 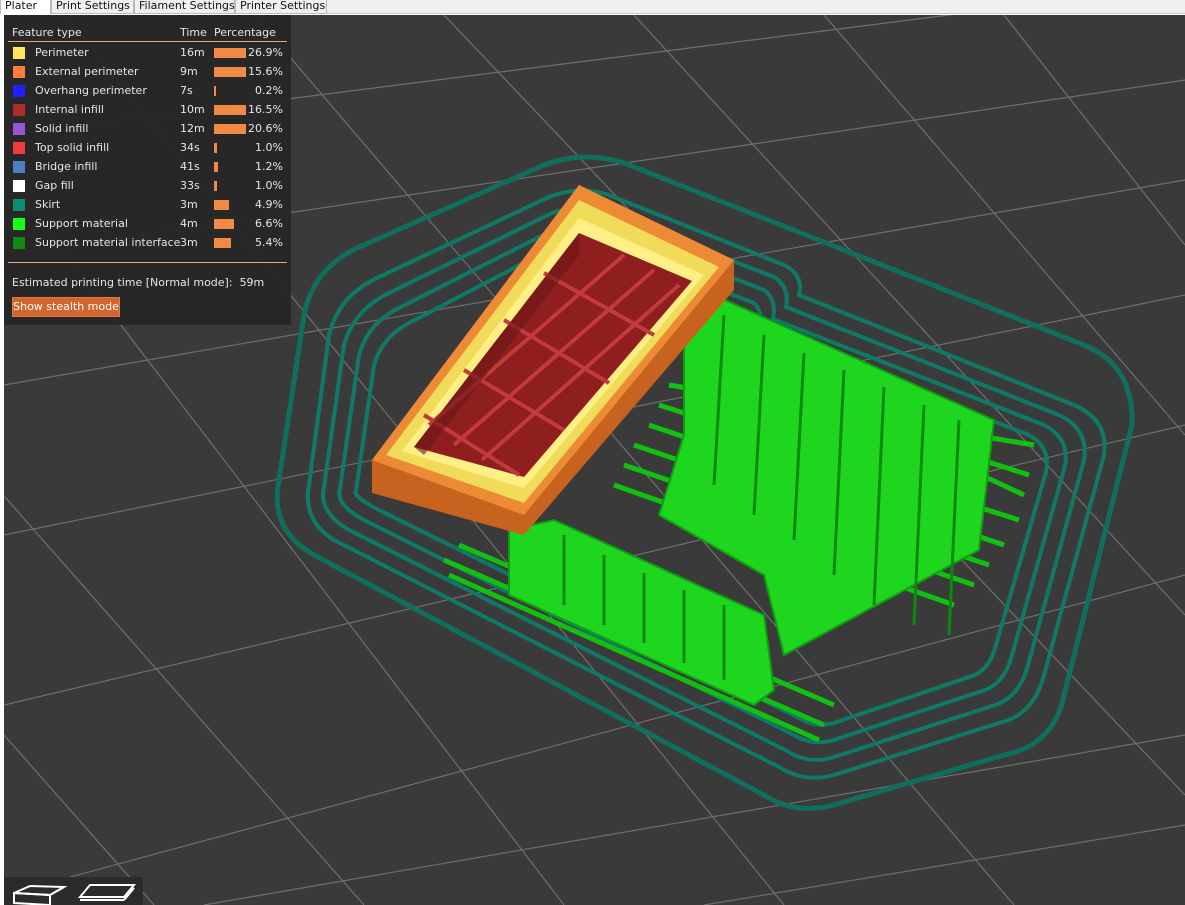 What do you see at coordinates (54, 185) in the screenshot?
I see `feature-name: Gap fill` at bounding box center [54, 185].